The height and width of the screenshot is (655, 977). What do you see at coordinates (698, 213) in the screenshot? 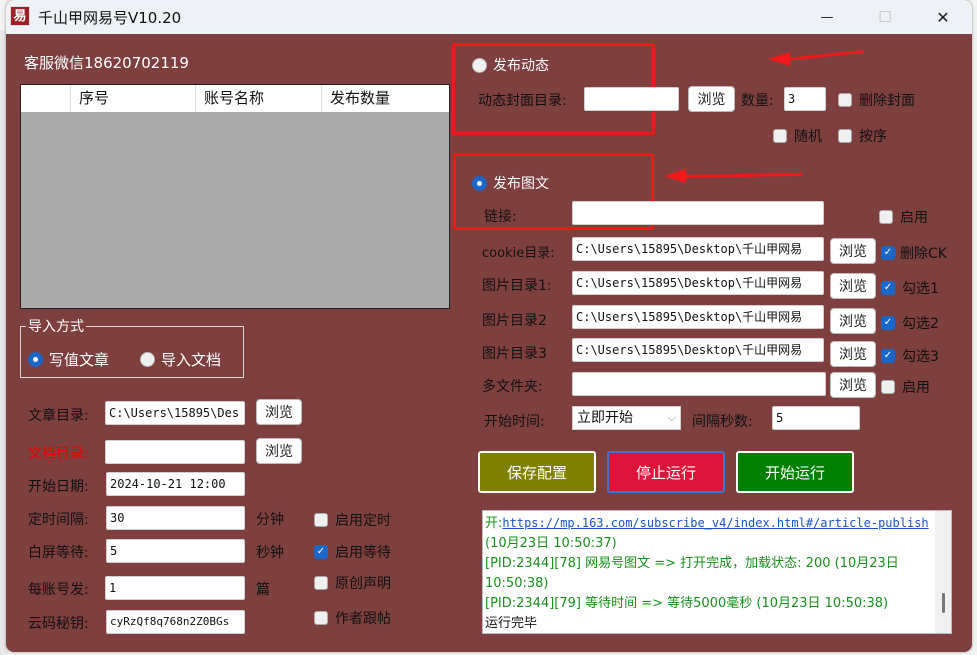
I see `link-input` at bounding box center [698, 213].